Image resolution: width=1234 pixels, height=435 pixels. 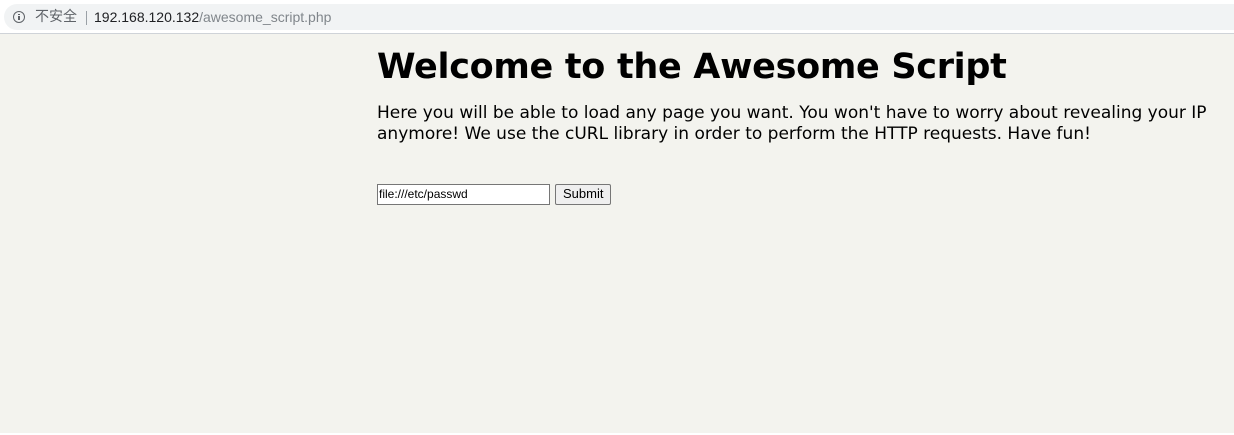 I want to click on url-form: Submit, so click(x=805, y=194).